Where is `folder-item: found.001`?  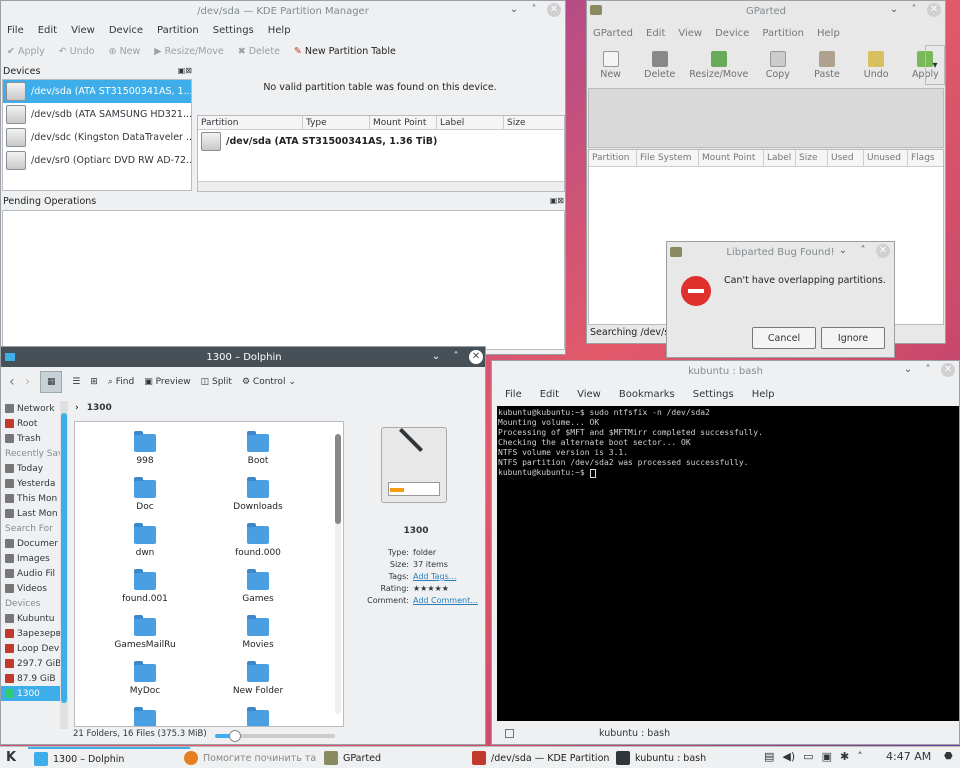 folder-item: found.001 is located at coordinates (145, 586).